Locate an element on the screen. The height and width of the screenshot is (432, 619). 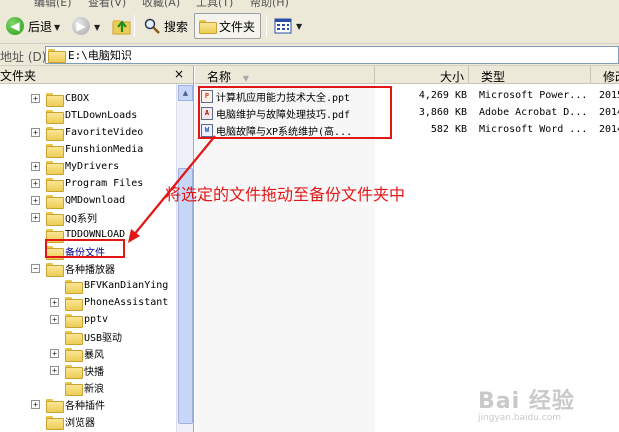
tree-item-label: QQ系列 is located at coordinates (81, 219).